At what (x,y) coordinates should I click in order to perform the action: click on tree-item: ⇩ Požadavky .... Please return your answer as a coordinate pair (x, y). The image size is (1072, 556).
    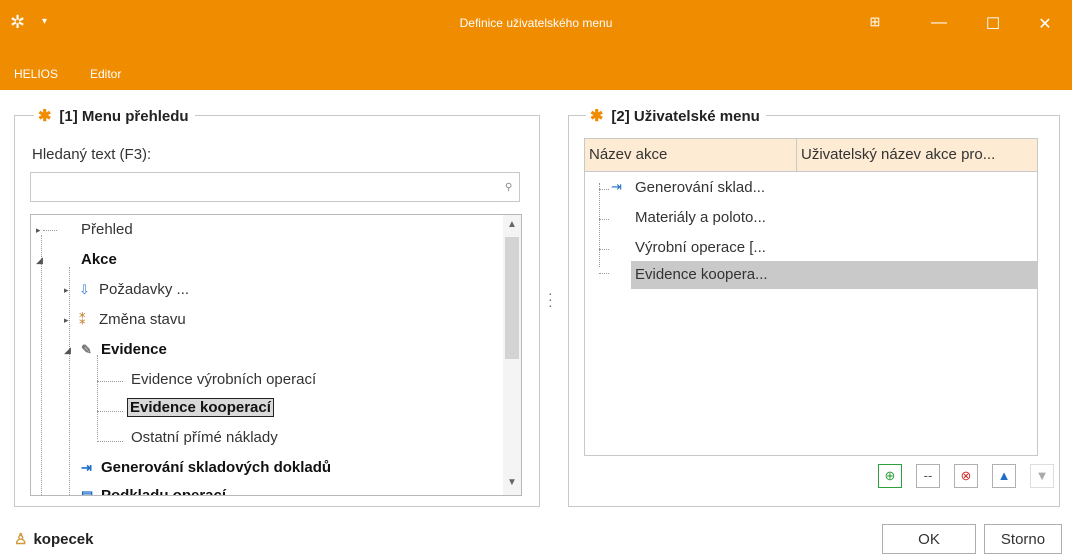
    Looking at the image, I should click on (134, 289).